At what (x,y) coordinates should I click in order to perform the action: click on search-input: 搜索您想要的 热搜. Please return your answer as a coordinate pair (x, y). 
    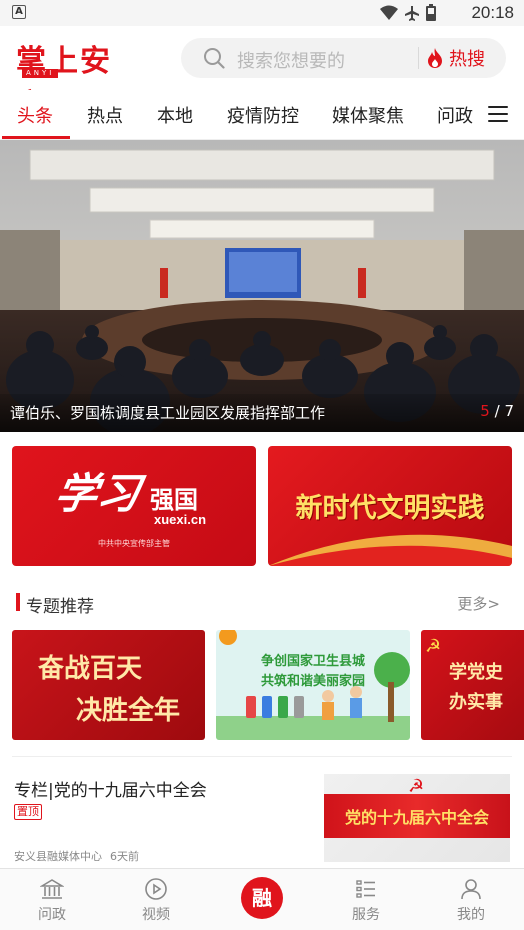
    Looking at the image, I should click on (343, 58).